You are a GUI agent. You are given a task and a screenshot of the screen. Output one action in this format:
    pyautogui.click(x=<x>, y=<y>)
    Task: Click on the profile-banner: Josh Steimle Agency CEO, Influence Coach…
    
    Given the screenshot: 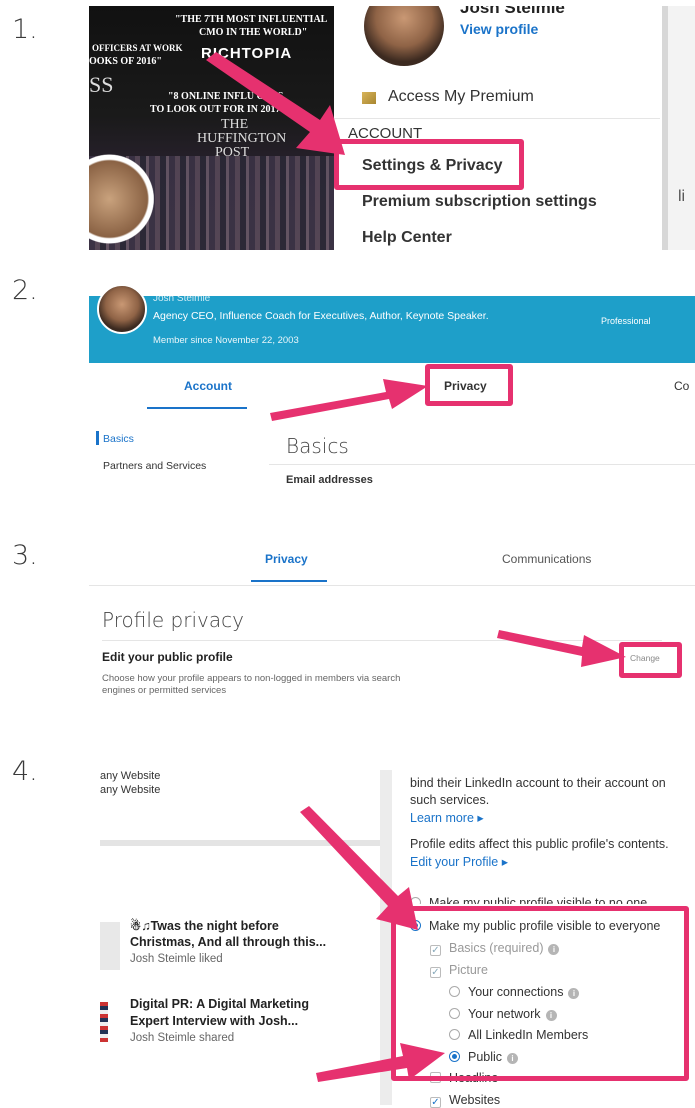 What is the action you would take?
    pyautogui.click(x=392, y=323)
    